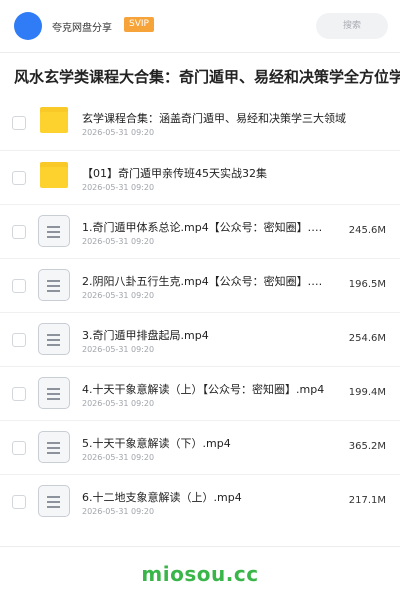  I want to click on list-item-folder: 【01】奇门遁甲亲传班45天实战32集 2026-05-31 09:20, so click(200, 177).